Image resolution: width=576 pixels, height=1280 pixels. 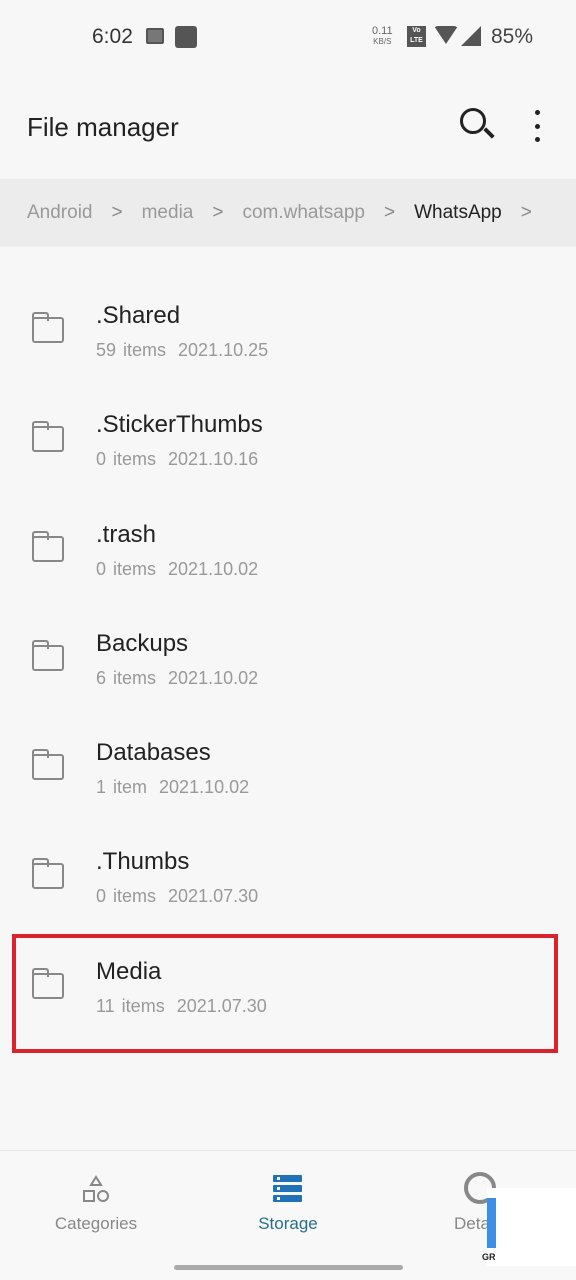 What do you see at coordinates (179, 425) in the screenshot?
I see `folder-name: .StickerThumbs` at bounding box center [179, 425].